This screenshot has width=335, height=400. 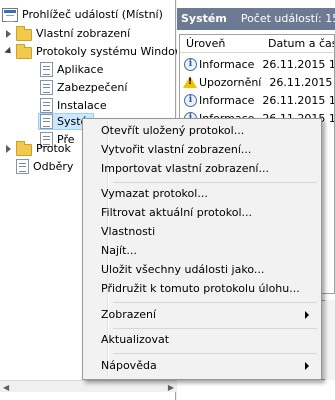 I want to click on tree-item-label: Odběry, so click(x=53, y=166).